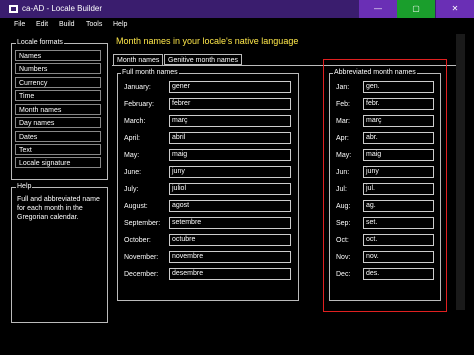 This screenshot has height=355, width=474. What do you see at coordinates (237, 25) in the screenshot?
I see `menu-bar: File Edit Build Tools Help` at bounding box center [237, 25].